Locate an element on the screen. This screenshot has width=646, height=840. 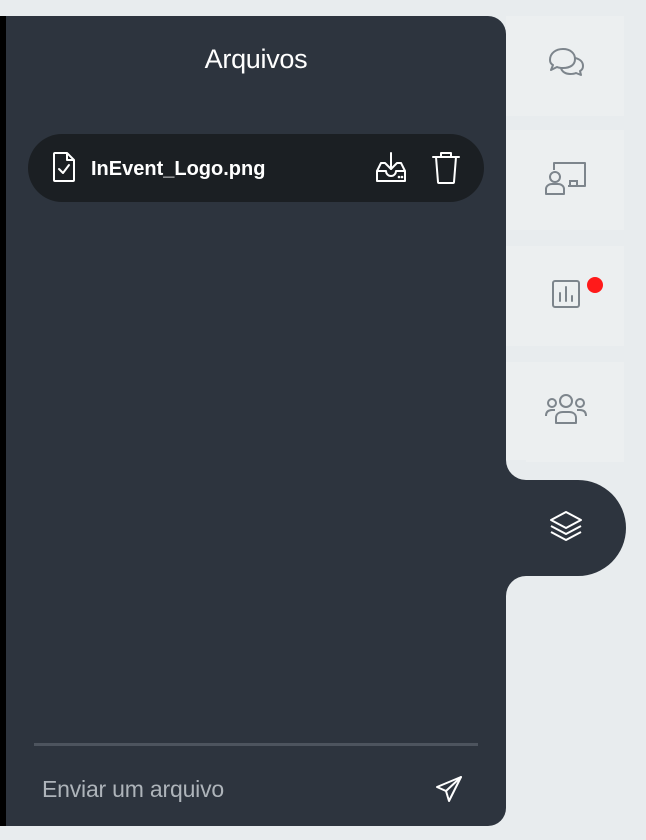
presenter-screen-icon is located at coordinates (565, 178).